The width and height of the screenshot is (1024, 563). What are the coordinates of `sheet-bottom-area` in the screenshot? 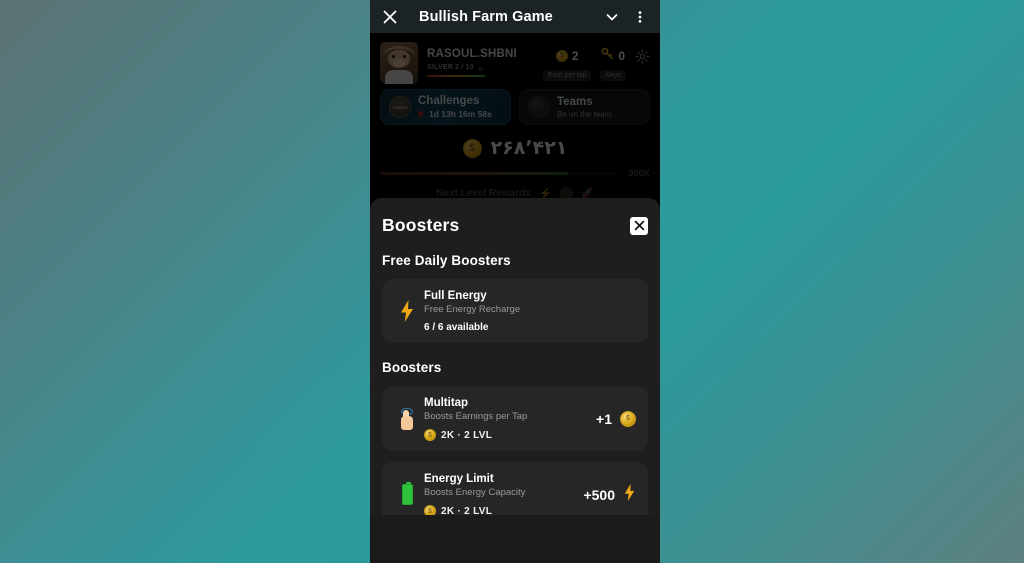 It's located at (515, 539).